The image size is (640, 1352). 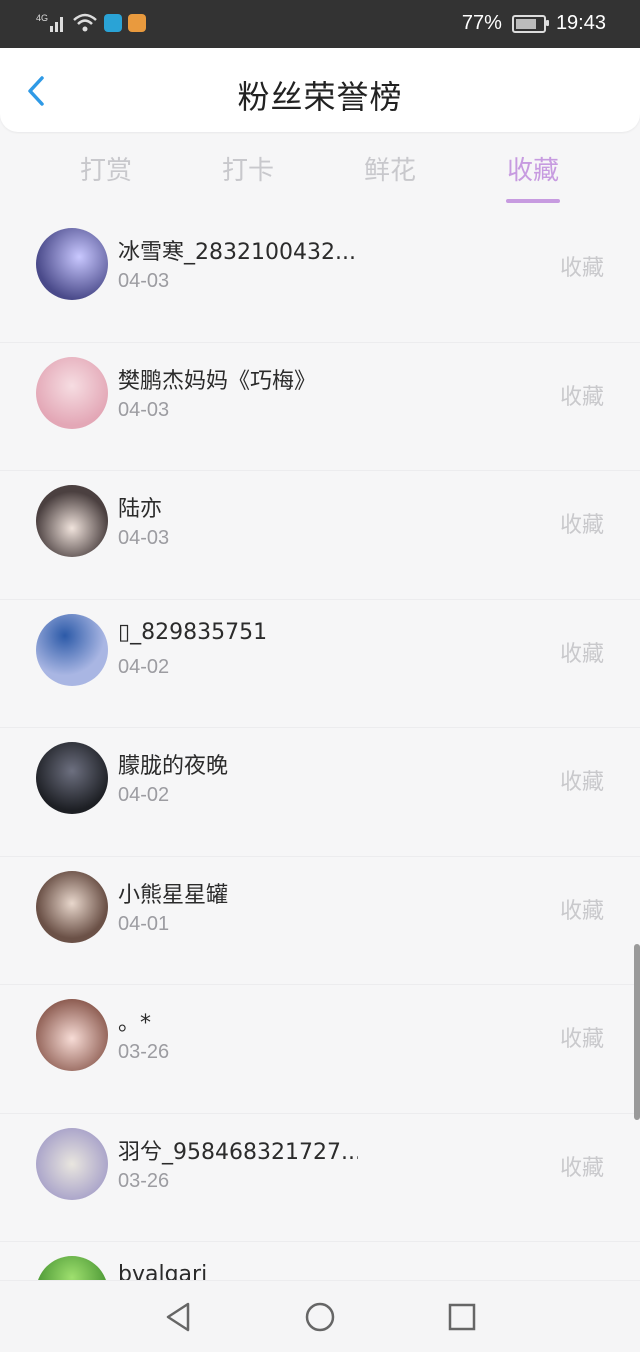 I want to click on top-app-bar: 粉丝荣誉榜, so click(x=320, y=90).